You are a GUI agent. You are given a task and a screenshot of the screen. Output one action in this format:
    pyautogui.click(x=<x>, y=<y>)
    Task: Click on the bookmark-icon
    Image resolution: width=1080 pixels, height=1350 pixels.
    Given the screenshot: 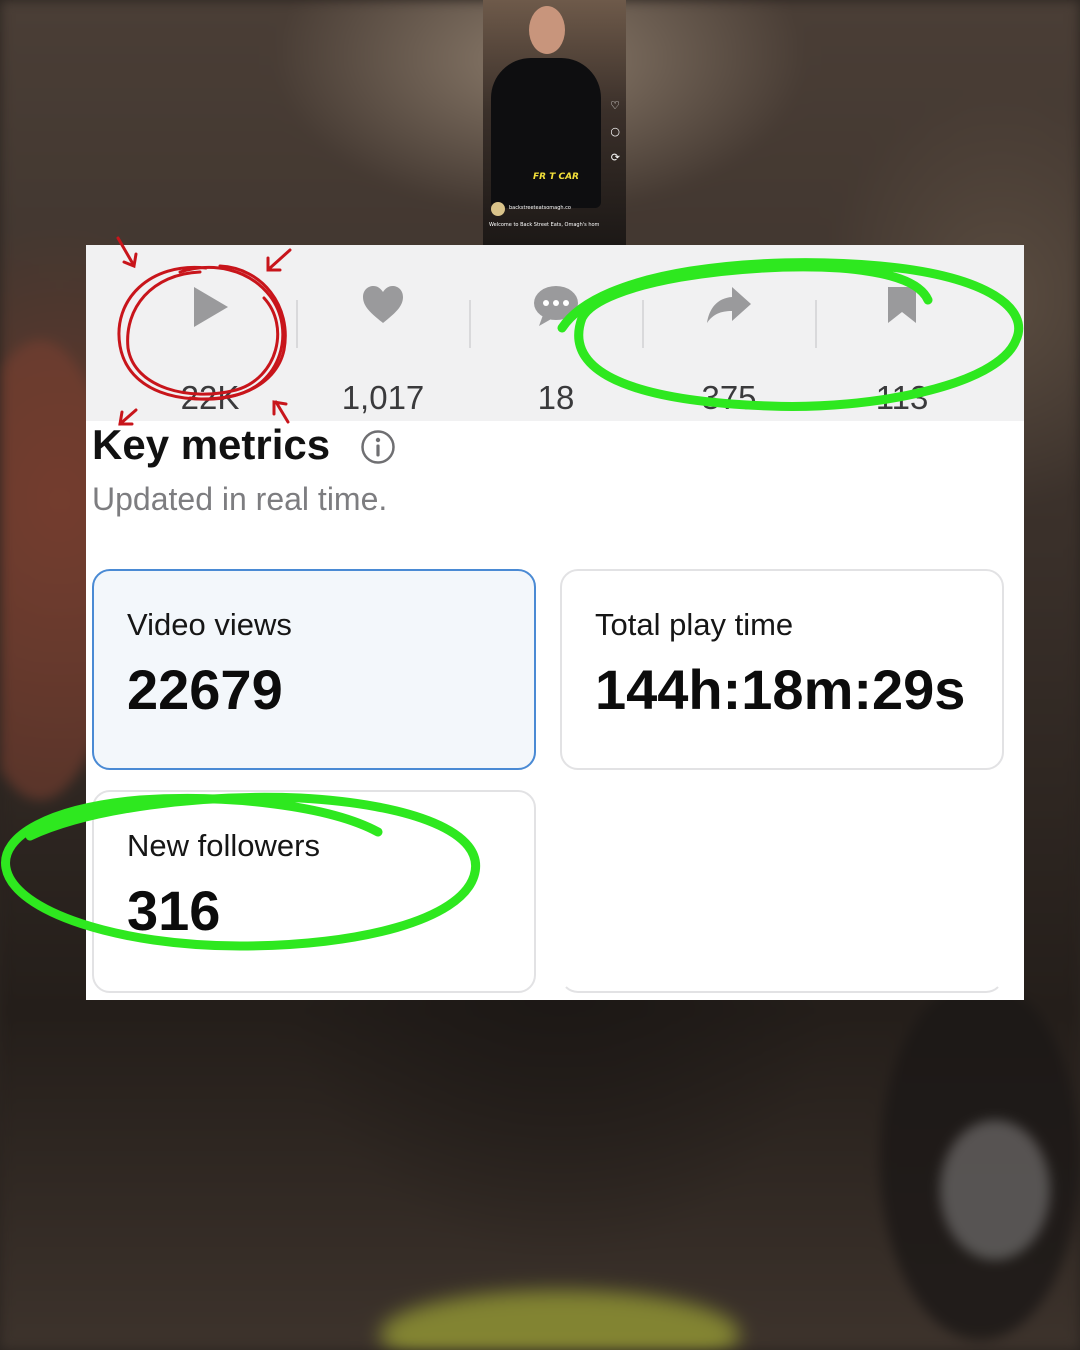 What is the action you would take?
    pyautogui.click(x=902, y=305)
    